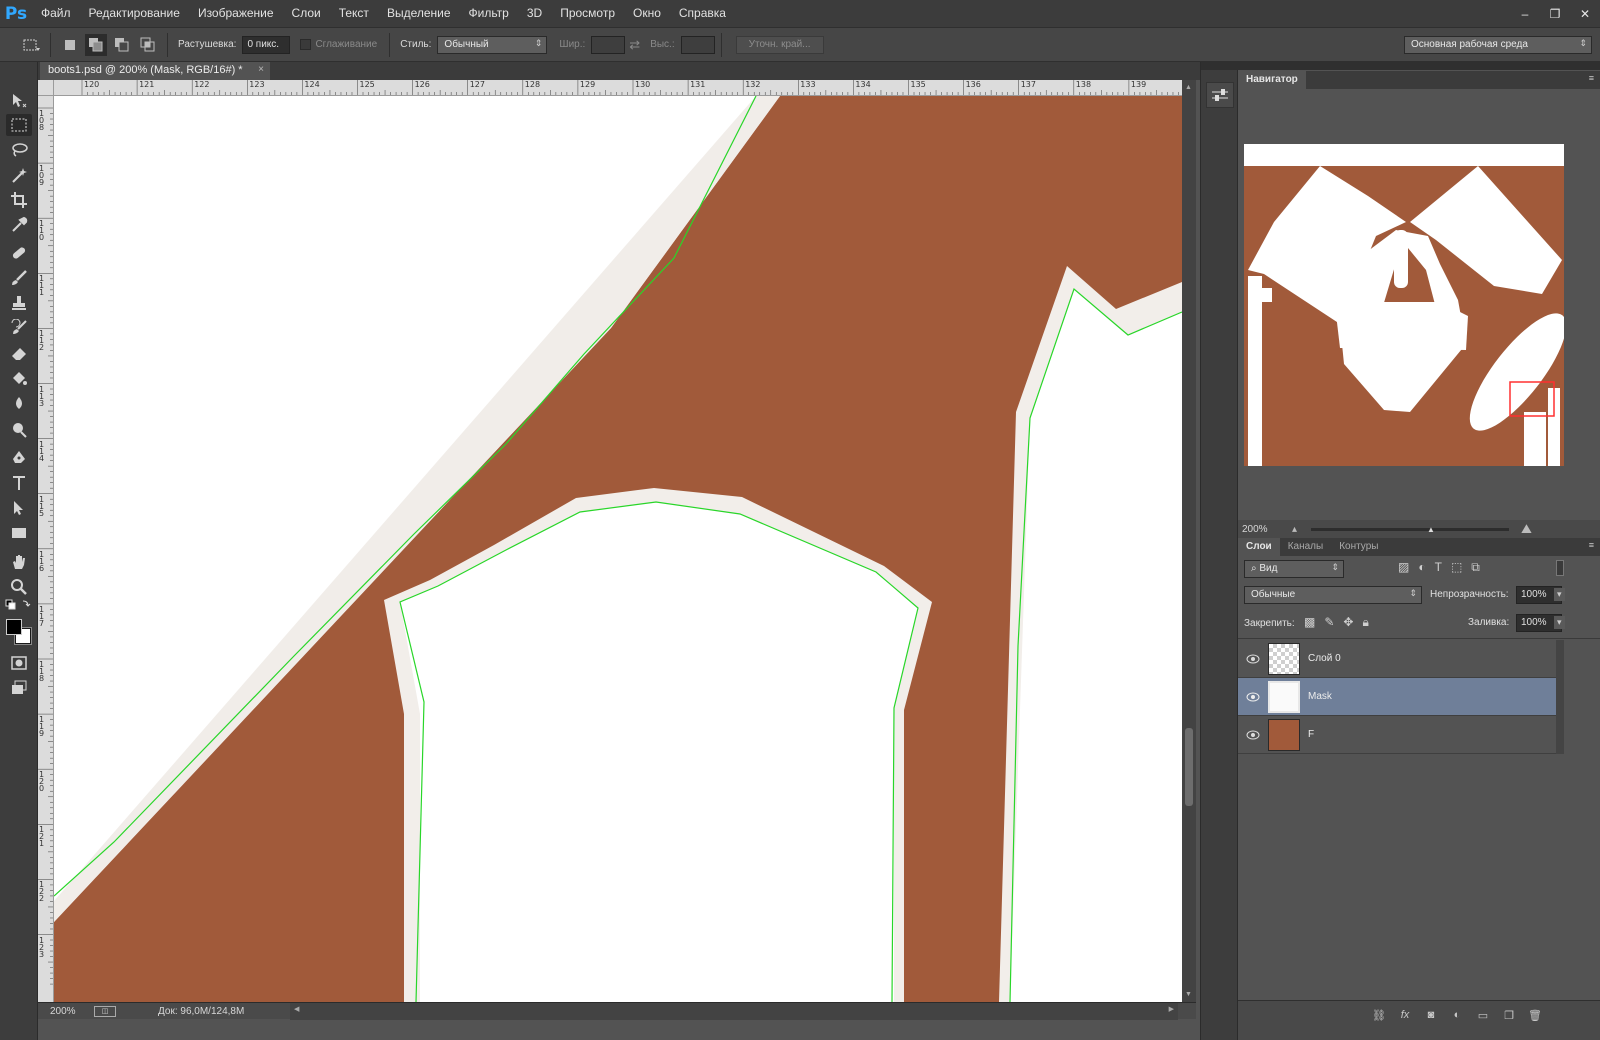  What do you see at coordinates (1379, 1017) in the screenshot?
I see `link-layers-icon: ⛓` at bounding box center [1379, 1017].